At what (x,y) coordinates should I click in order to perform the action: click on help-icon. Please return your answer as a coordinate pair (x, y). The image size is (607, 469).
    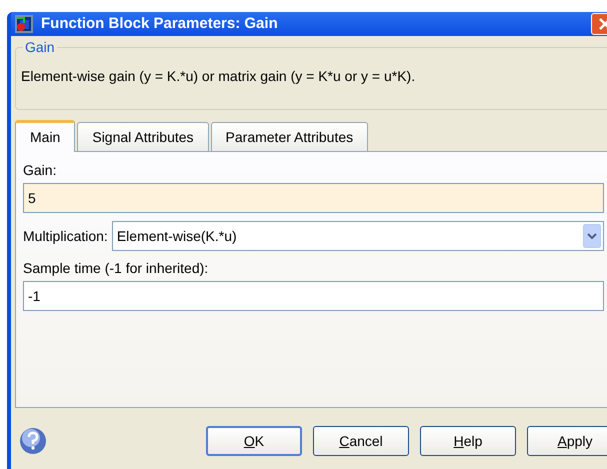
    Looking at the image, I should click on (33, 441).